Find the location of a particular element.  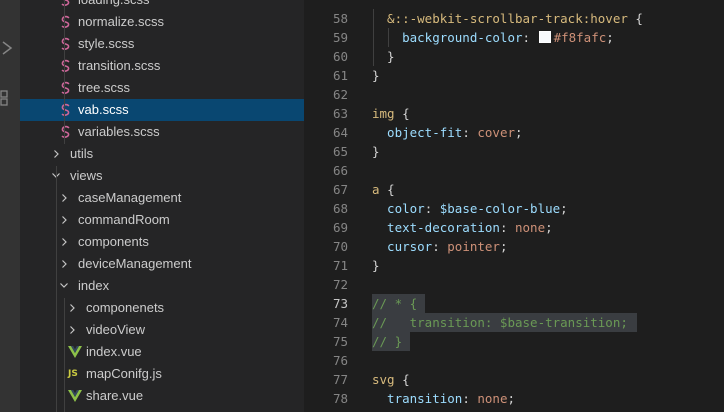

code-line: 69 text-decoration: none; is located at coordinates (514, 227).